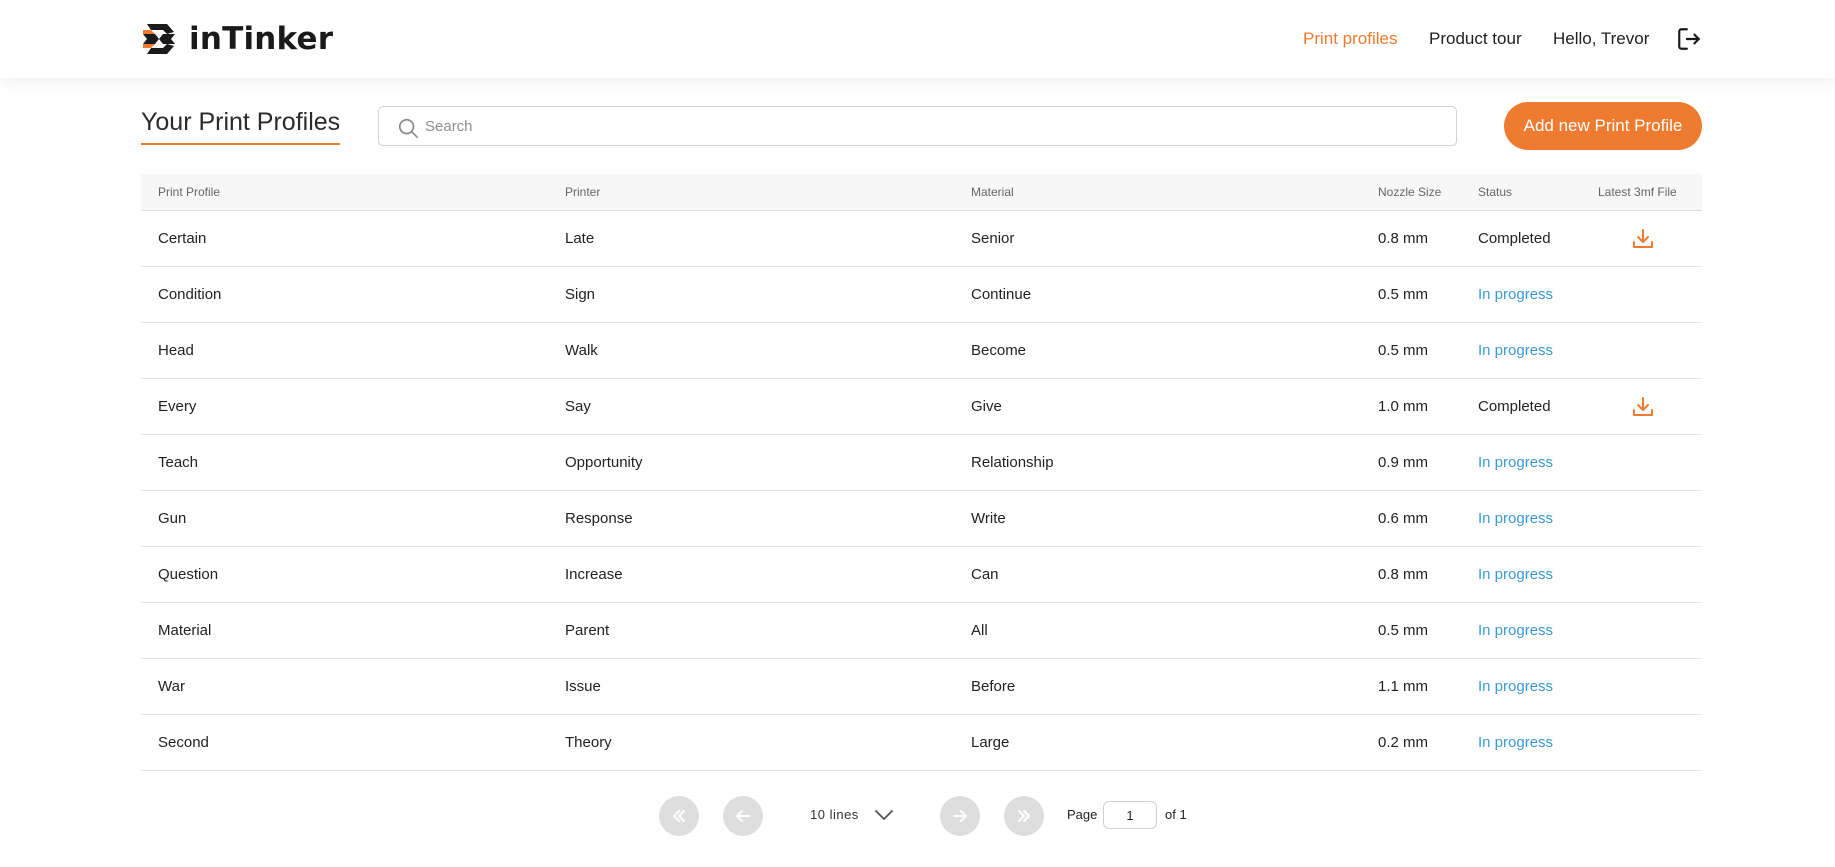 The width and height of the screenshot is (1835, 867). I want to click on header-status: Status, so click(1495, 192).